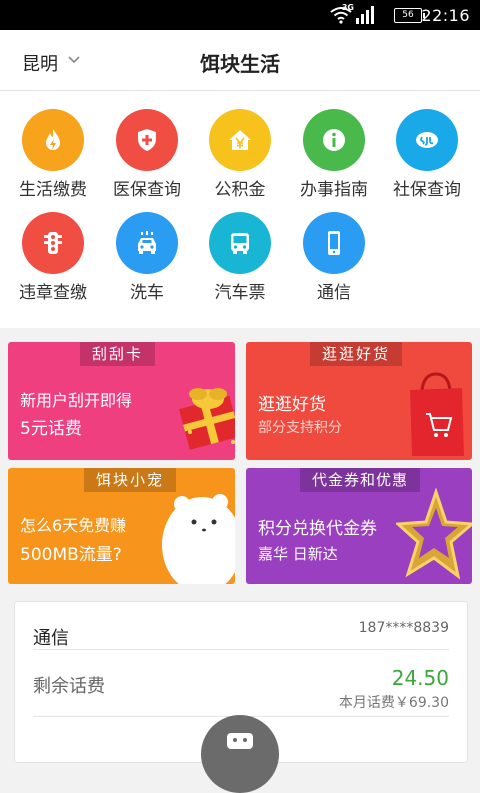 Image resolution: width=480 pixels, height=793 pixels. I want to click on promo-line2: 5元话费, so click(51, 429).